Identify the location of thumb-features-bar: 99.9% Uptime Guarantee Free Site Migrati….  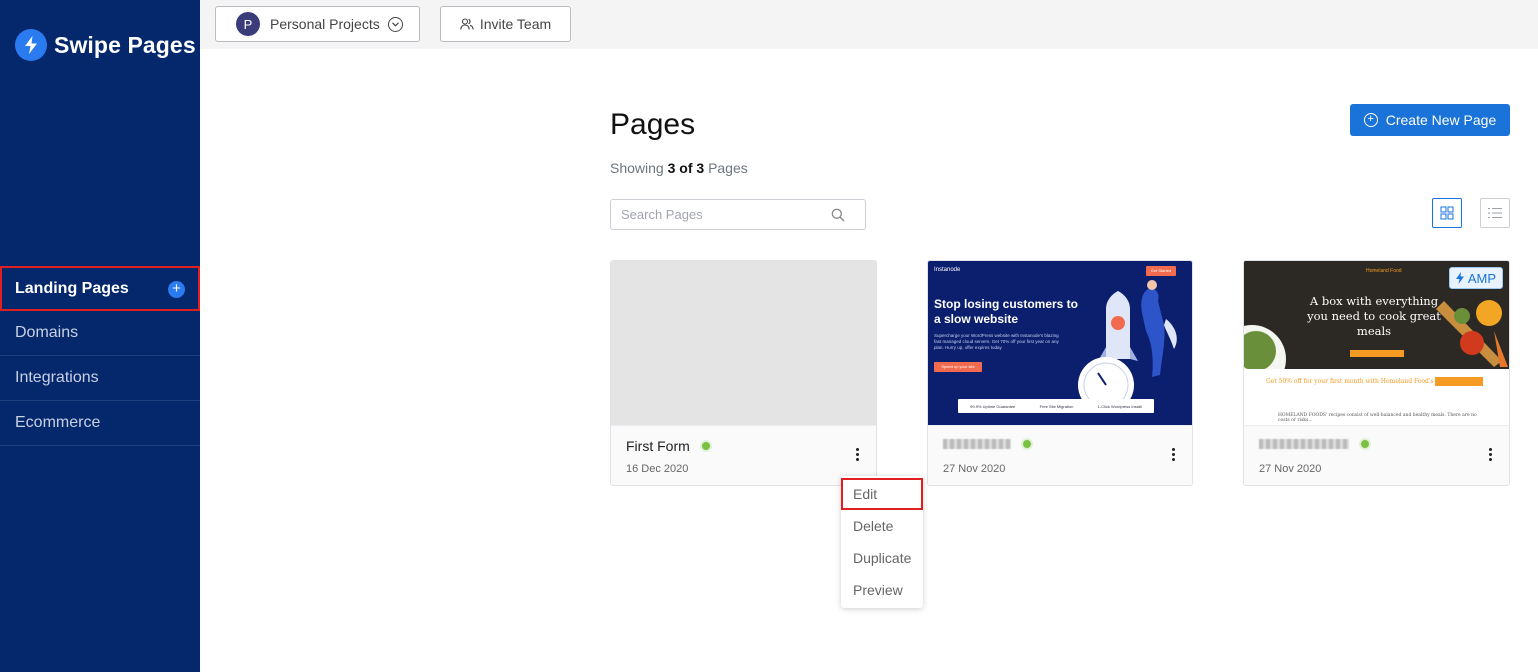
(1056, 406).